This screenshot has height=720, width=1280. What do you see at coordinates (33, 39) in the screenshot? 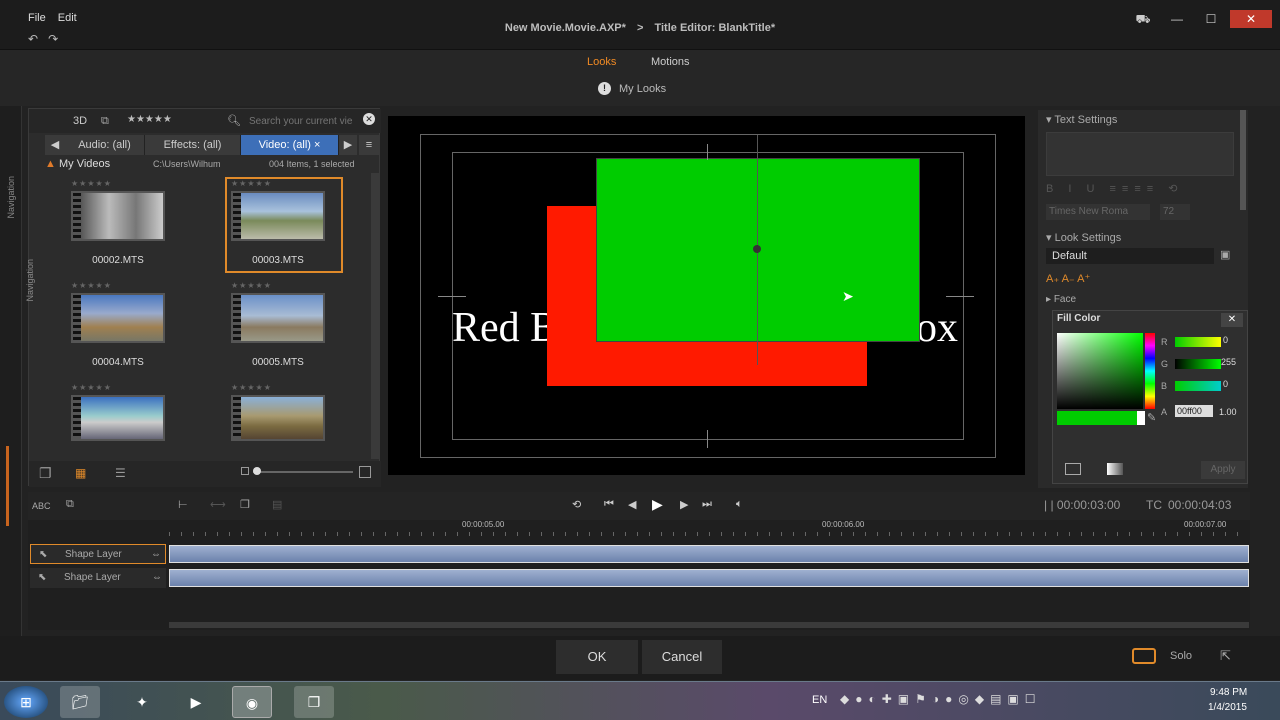
I see `undo-icon: ↶` at bounding box center [33, 39].